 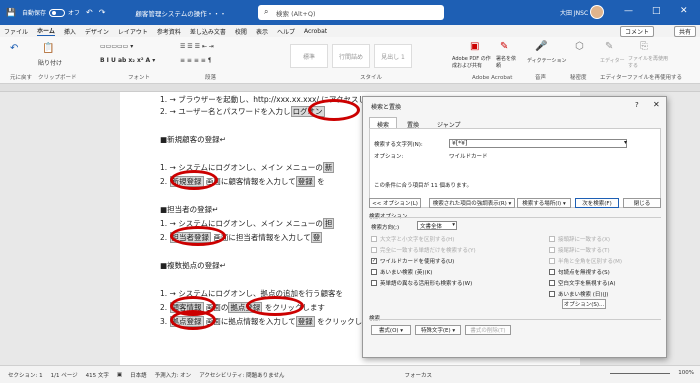 What do you see at coordinates (193, 265) in the screenshot?
I see `line-text: ■複数拠点の登録↵` at bounding box center [193, 265].